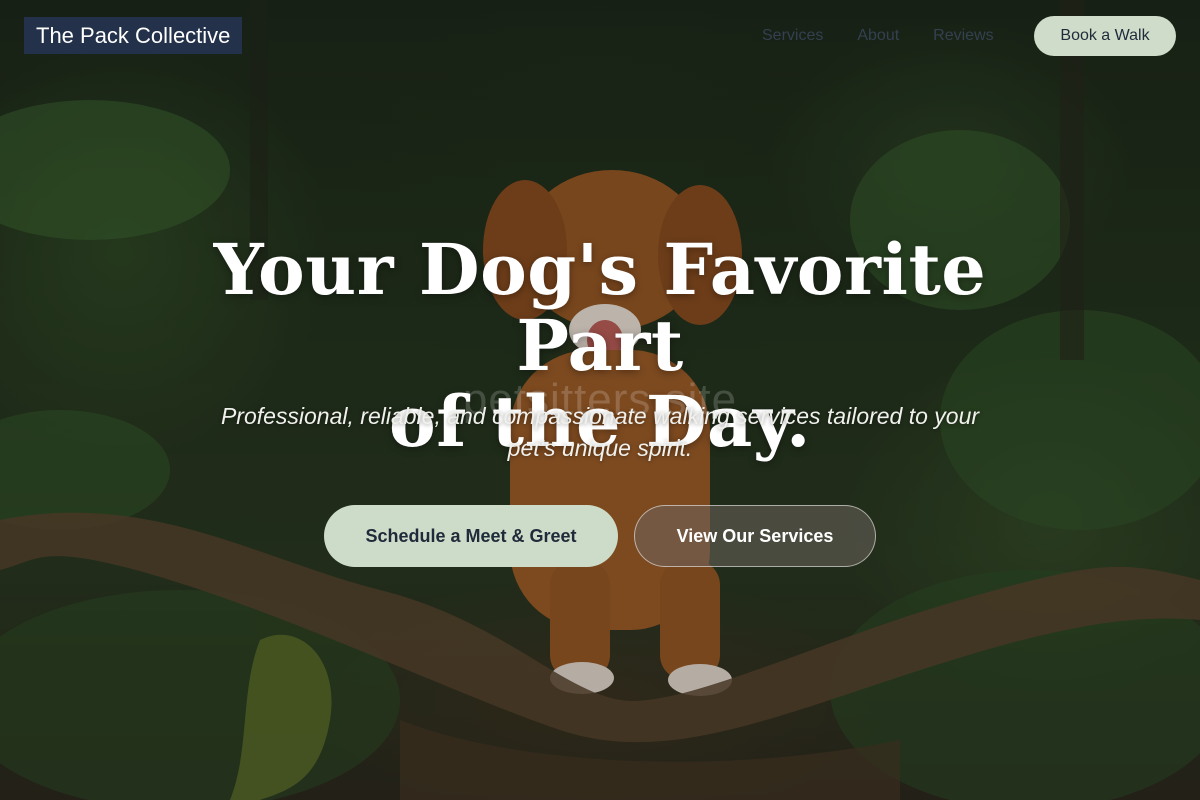 The height and width of the screenshot is (800, 1200). Describe the element at coordinates (1105, 36) in the screenshot. I see `book-a-walk-button: Book a Walk` at that location.